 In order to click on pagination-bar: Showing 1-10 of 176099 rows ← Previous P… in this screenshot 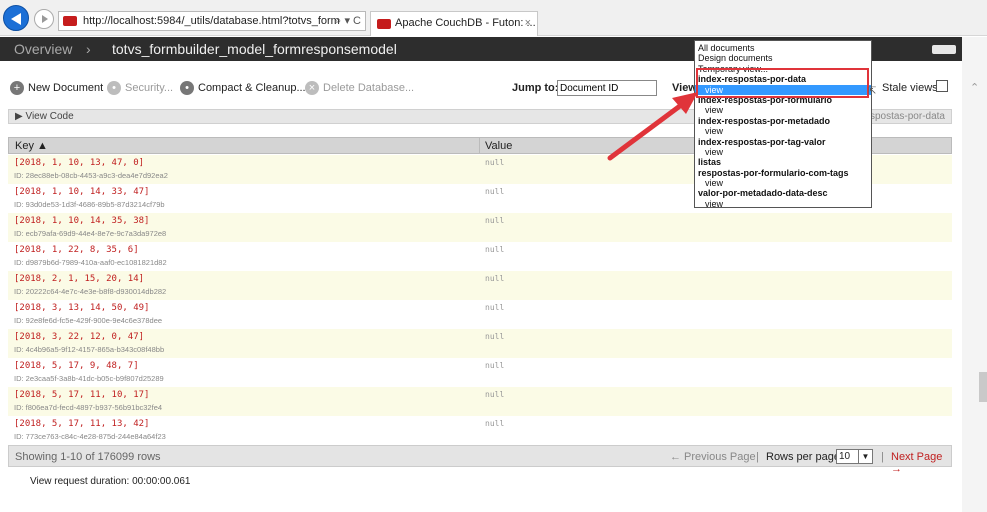, I will do `click(480, 460)`.